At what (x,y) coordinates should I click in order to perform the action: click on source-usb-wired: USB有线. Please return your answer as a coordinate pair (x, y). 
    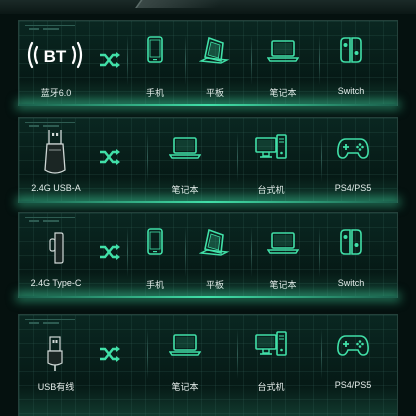
    Looking at the image, I should click on (56, 358).